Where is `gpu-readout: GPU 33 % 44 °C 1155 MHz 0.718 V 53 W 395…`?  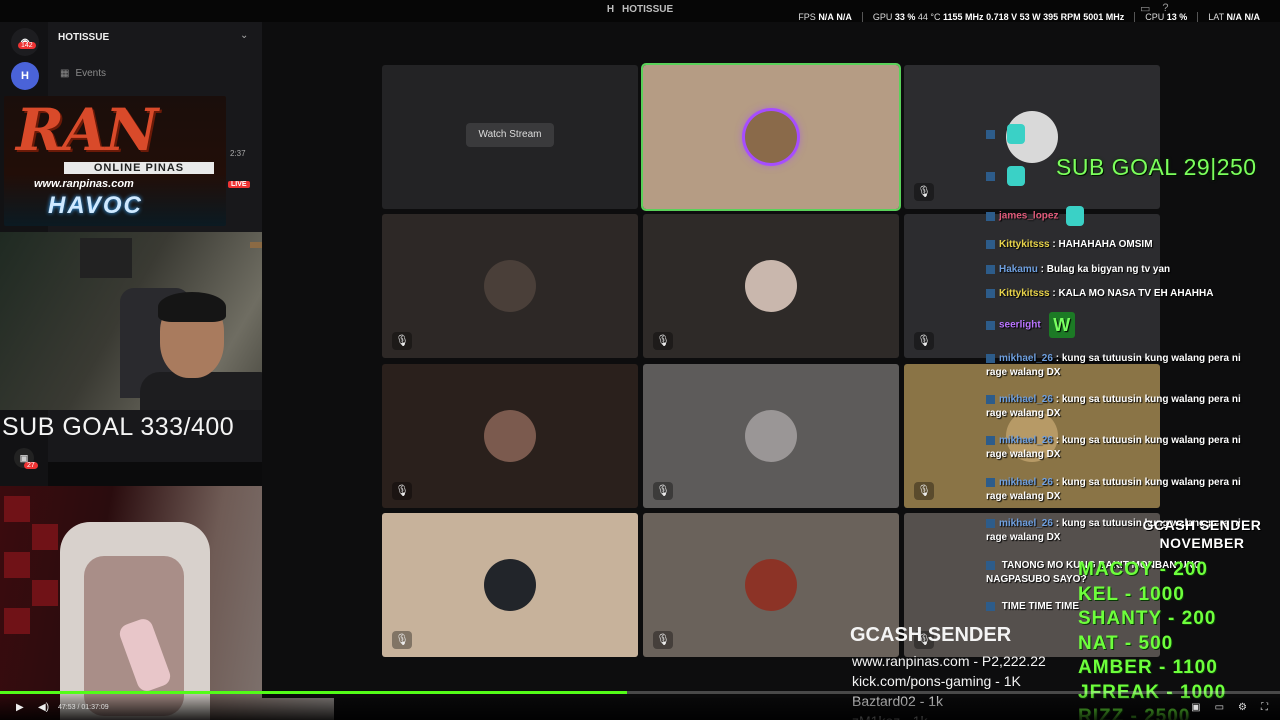
gpu-readout: GPU 33 % 44 °C 1155 MHz 0.718 V 53 W 395… is located at coordinates (998, 17).